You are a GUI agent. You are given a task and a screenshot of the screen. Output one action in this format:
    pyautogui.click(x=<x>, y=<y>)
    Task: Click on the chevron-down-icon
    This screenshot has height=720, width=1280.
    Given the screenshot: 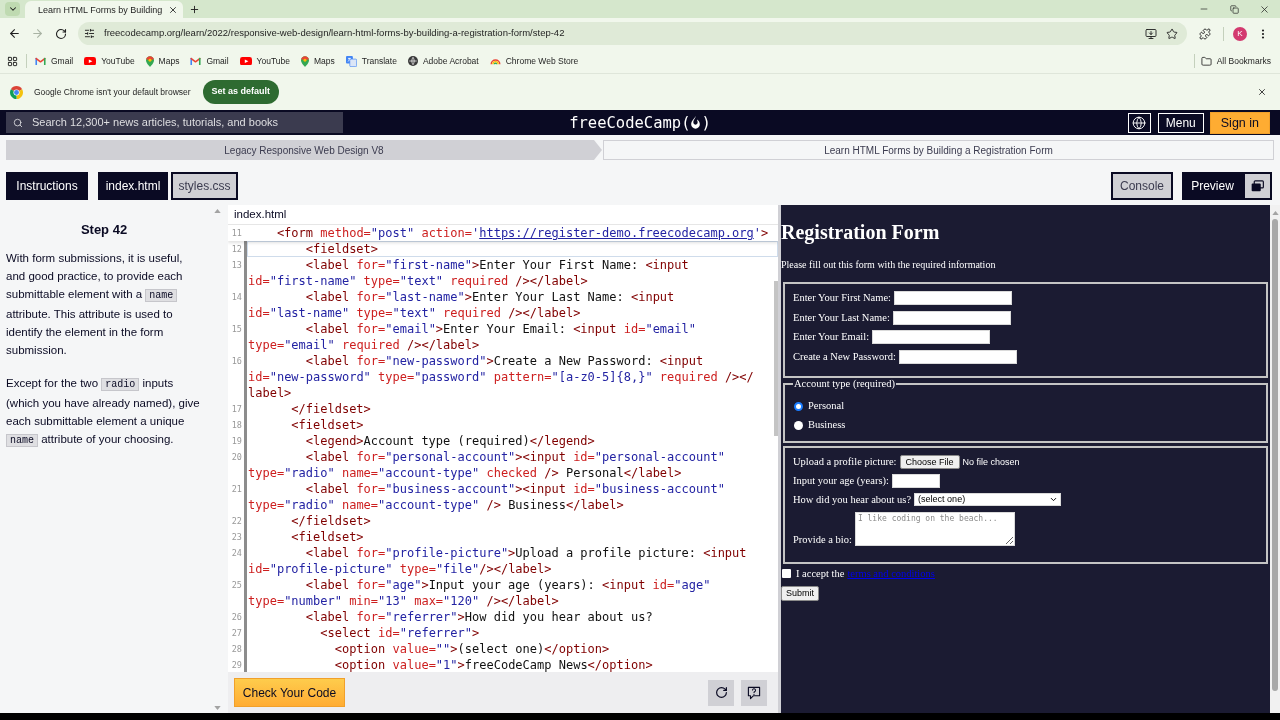 What is the action you would take?
    pyautogui.click(x=1054, y=499)
    